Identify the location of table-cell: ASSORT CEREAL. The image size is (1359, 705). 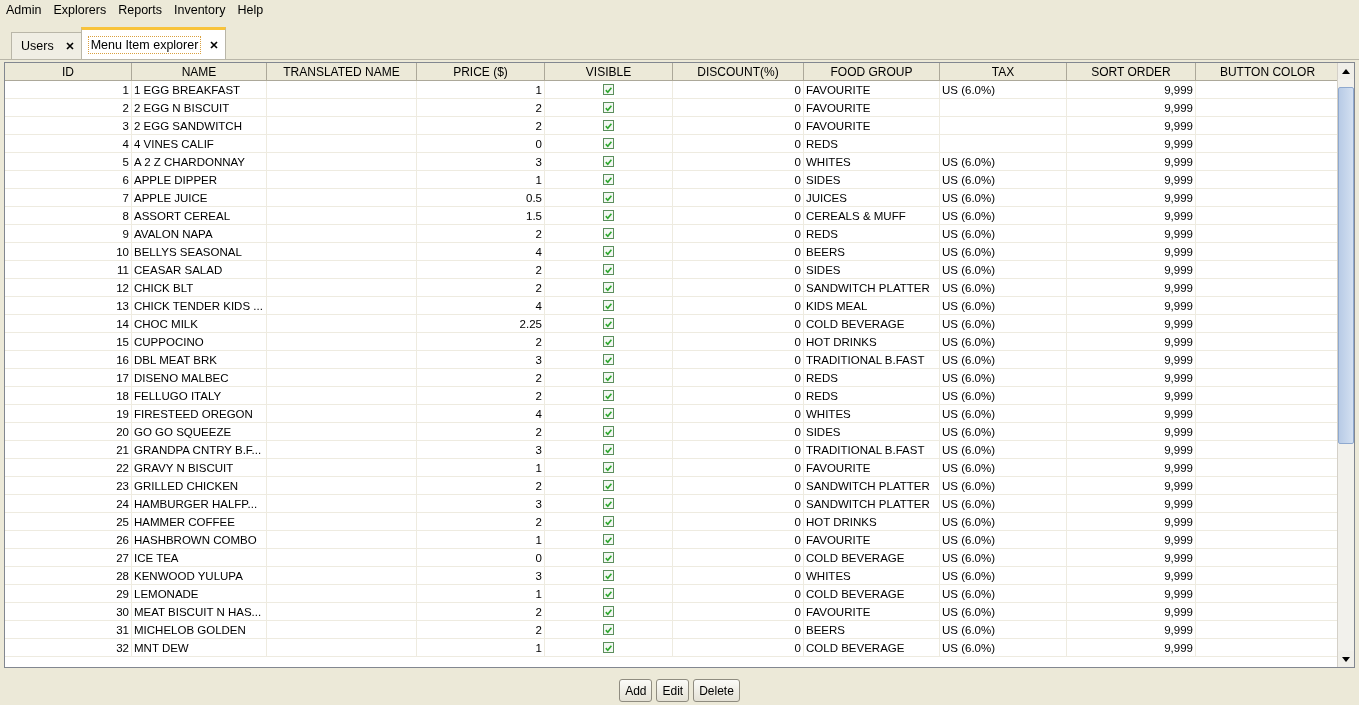
(199, 215).